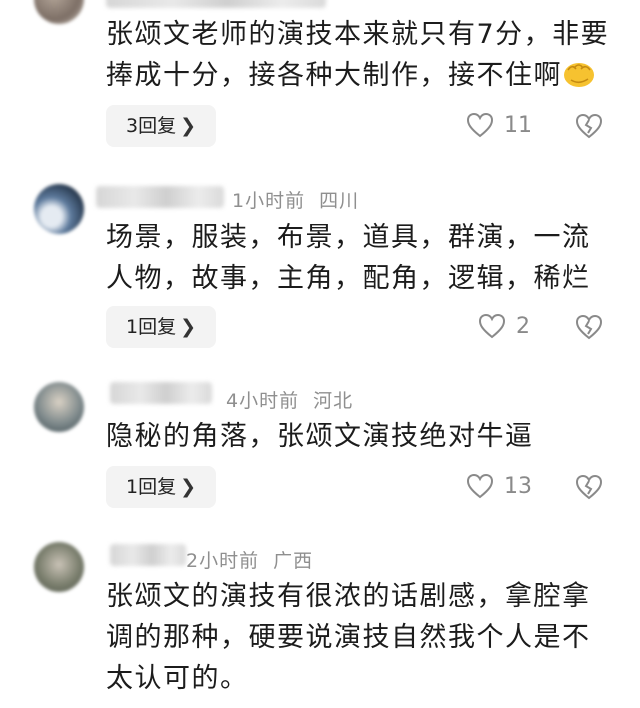  What do you see at coordinates (499, 125) in the screenshot?
I see `like-button: 11` at bounding box center [499, 125].